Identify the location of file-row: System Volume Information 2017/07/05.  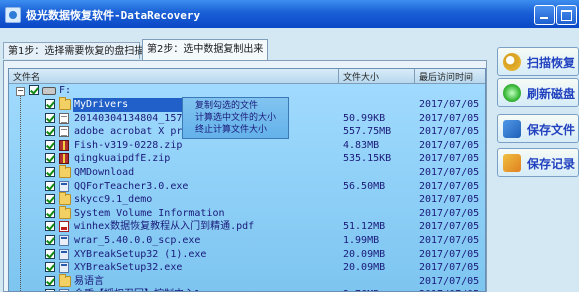
(247, 213).